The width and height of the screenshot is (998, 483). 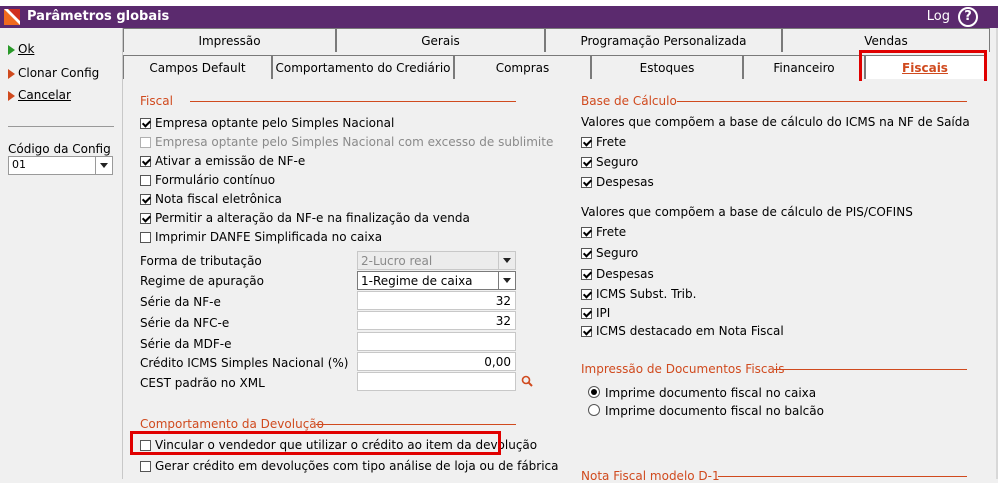 I want to click on window-title: Parâmetros globais, so click(x=98, y=16).